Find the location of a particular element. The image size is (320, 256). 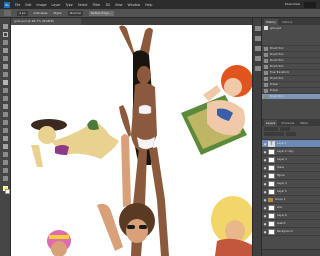

layer-row: ● figure is located at coordinates (291, 176).